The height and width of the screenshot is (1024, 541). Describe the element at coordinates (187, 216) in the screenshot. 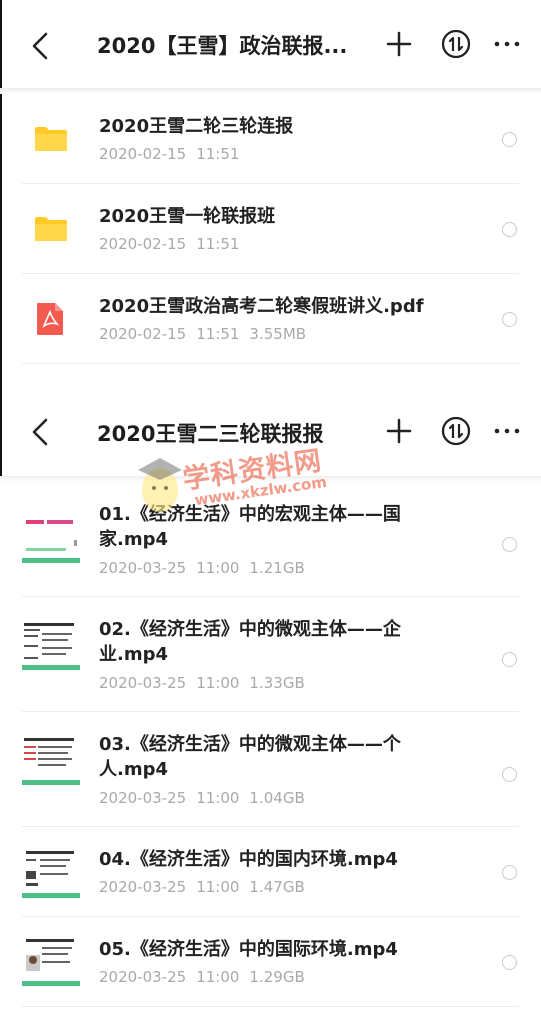

I see `file-name: 2020王雪一轮联报班` at that location.